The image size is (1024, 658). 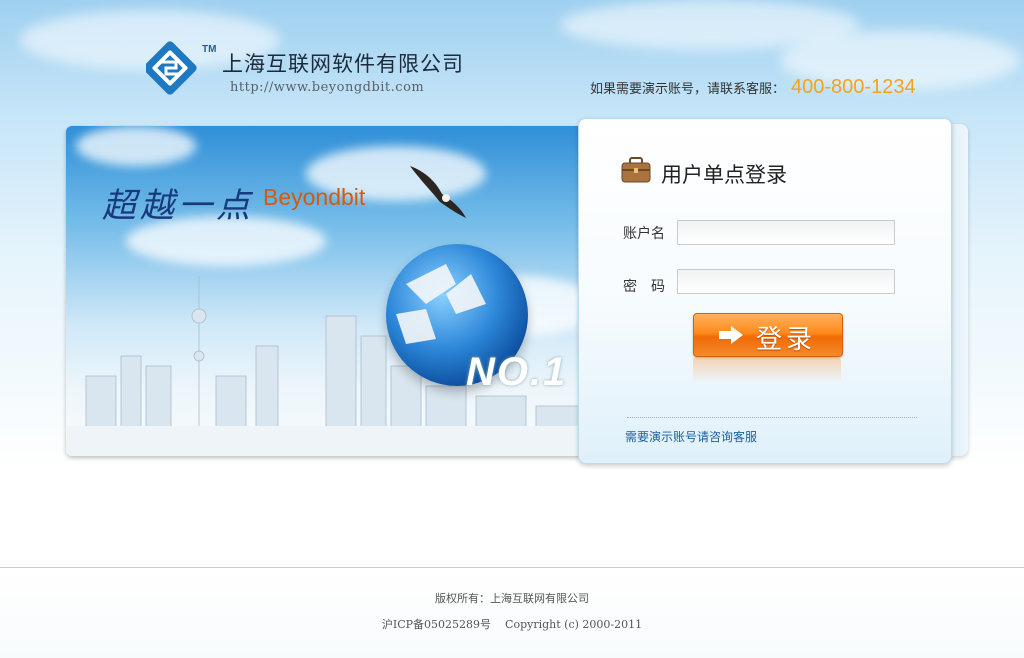 What do you see at coordinates (512, 598) in the screenshot?
I see `copyright-owner: 版权所有：上海互联网有限公司` at bounding box center [512, 598].